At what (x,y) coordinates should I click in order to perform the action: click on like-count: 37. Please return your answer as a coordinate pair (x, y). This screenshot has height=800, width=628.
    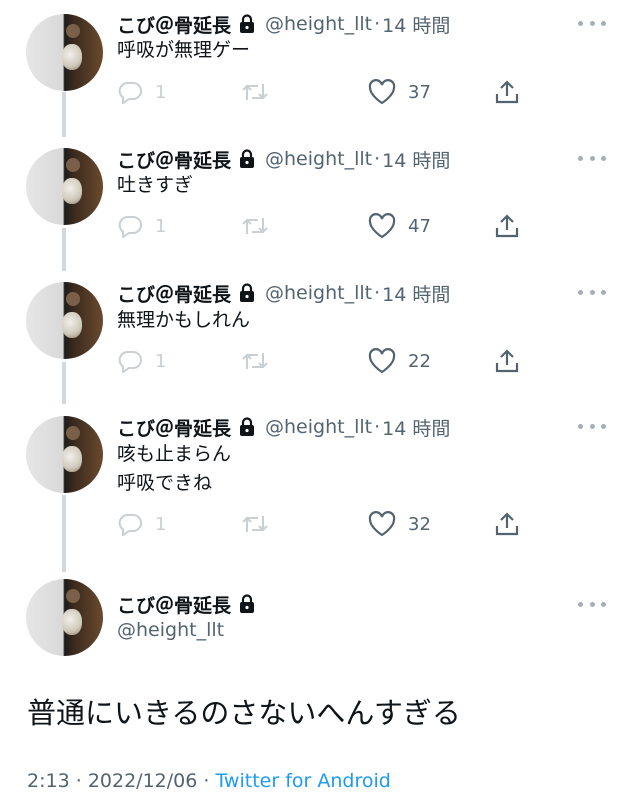
    Looking at the image, I should click on (419, 92).